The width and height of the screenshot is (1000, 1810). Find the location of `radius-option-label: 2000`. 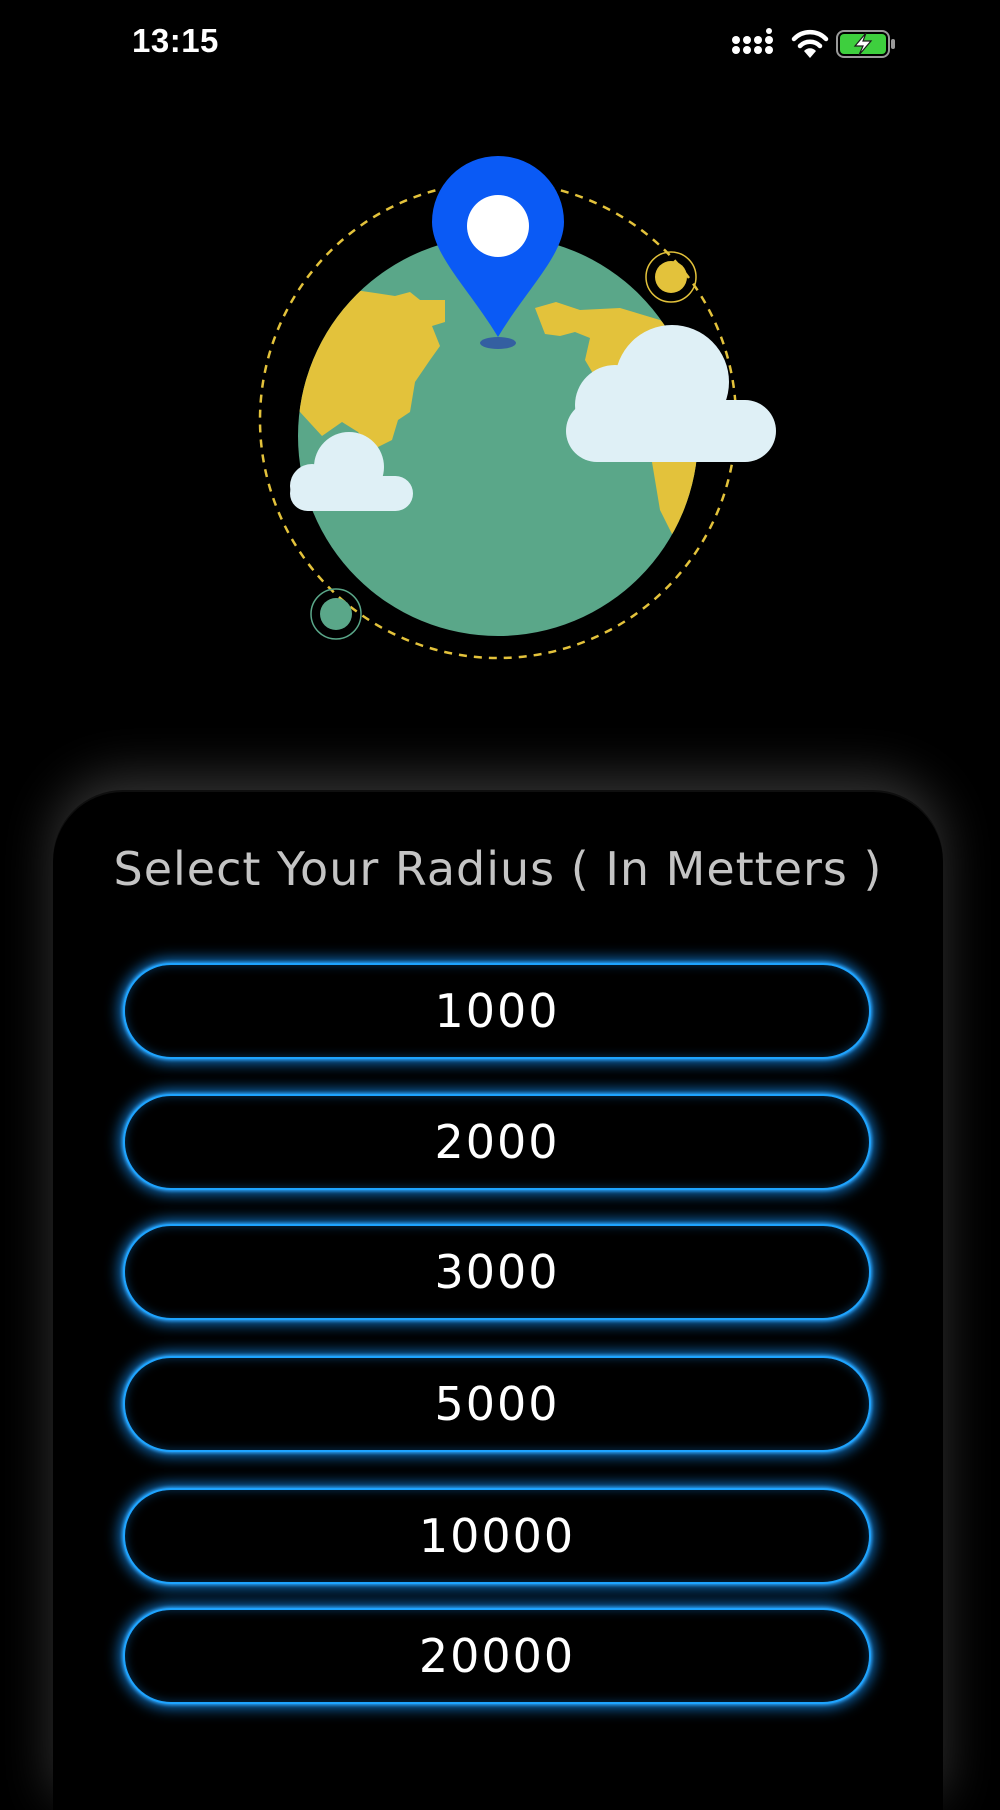

radius-option-label: 2000 is located at coordinates (497, 1142).